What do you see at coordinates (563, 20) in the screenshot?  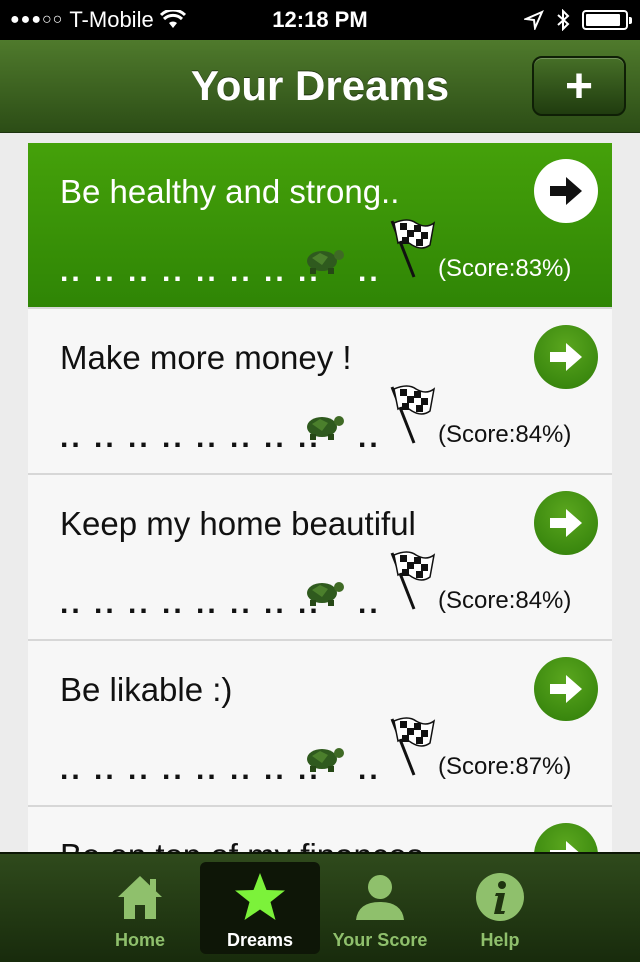 I see `bluetooth-icon` at bounding box center [563, 20].